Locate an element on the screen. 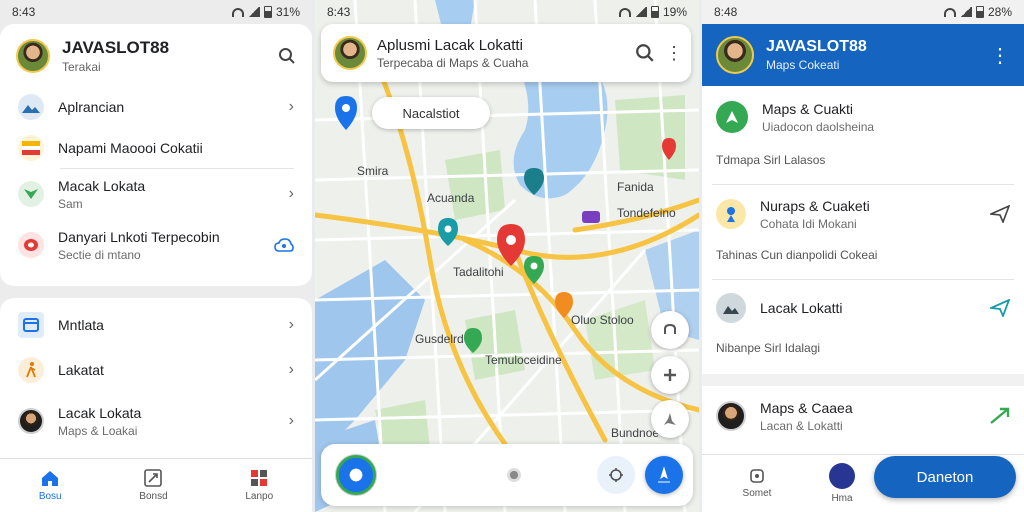 The image size is (1024, 512). bottom-navigation: Bosu Bonsd Lanpo is located at coordinates (156, 485).